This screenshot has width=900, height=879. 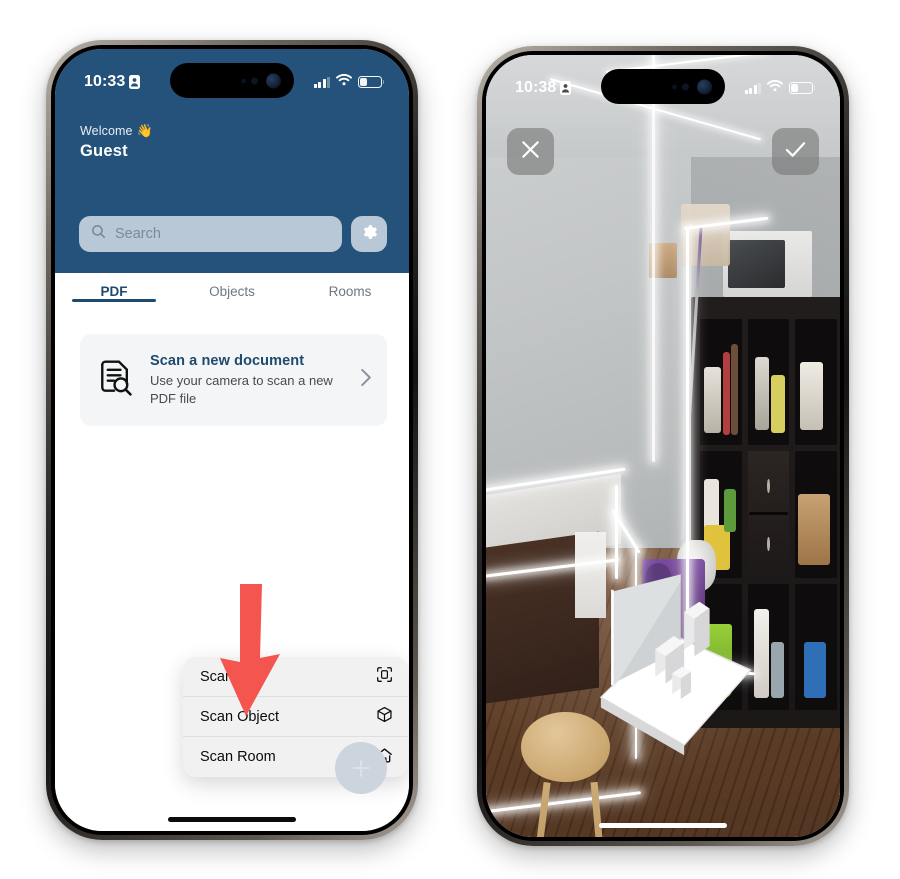 I want to click on search-icon, so click(x=98, y=234).